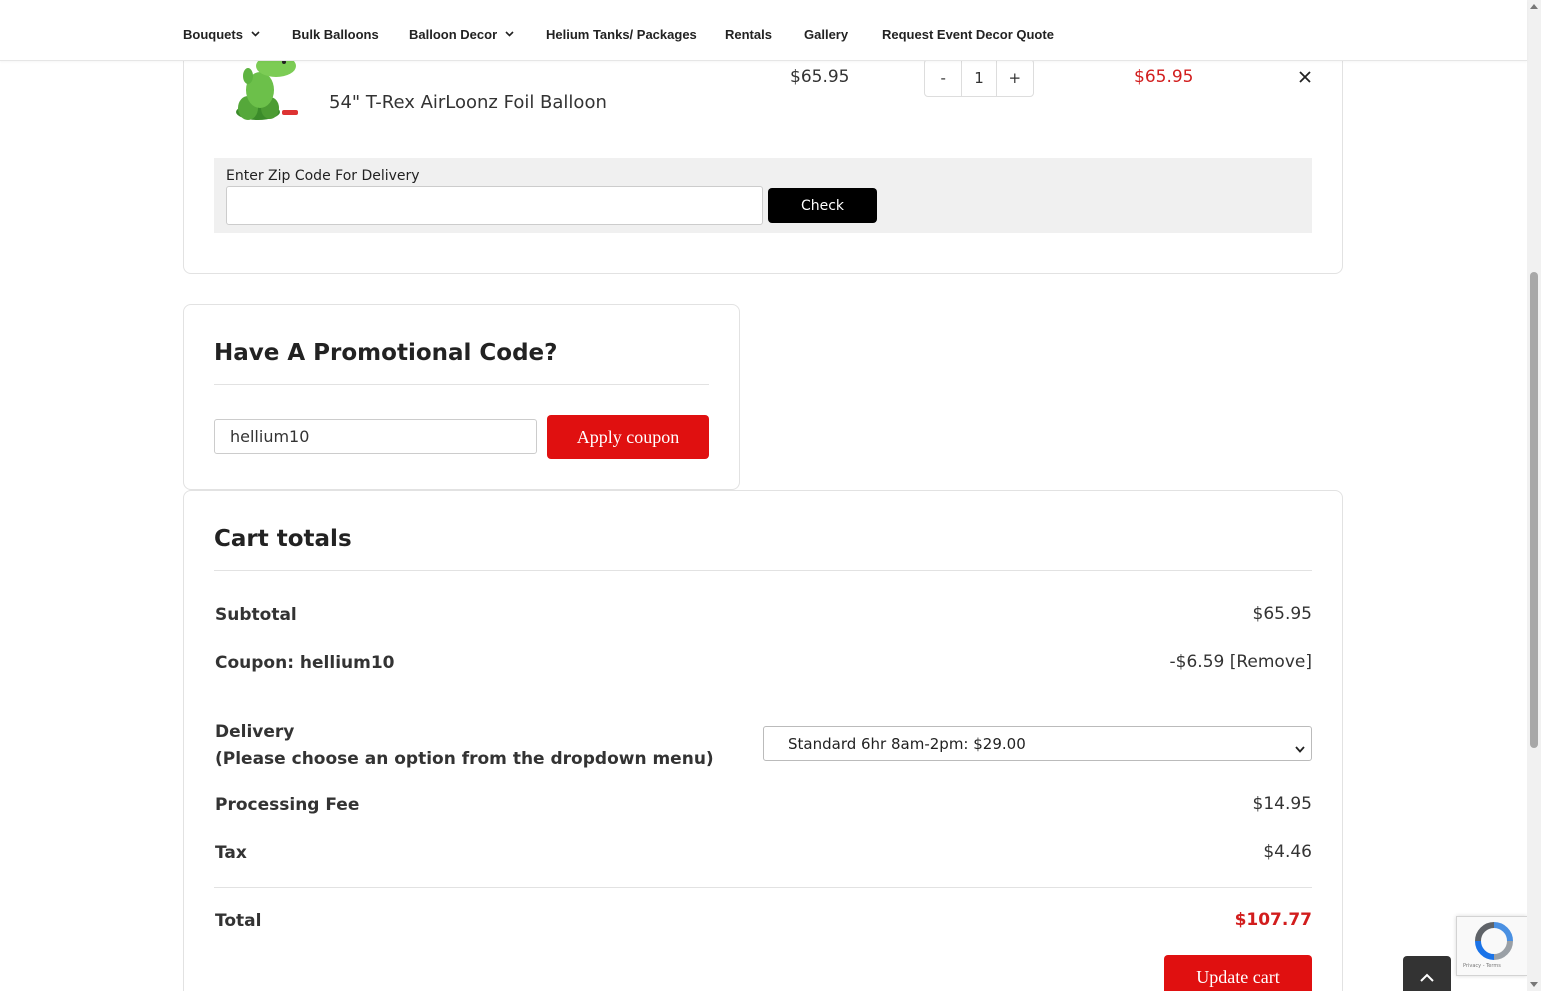 This screenshot has width=1541, height=991. I want to click on zip-check-button: Check, so click(822, 205).